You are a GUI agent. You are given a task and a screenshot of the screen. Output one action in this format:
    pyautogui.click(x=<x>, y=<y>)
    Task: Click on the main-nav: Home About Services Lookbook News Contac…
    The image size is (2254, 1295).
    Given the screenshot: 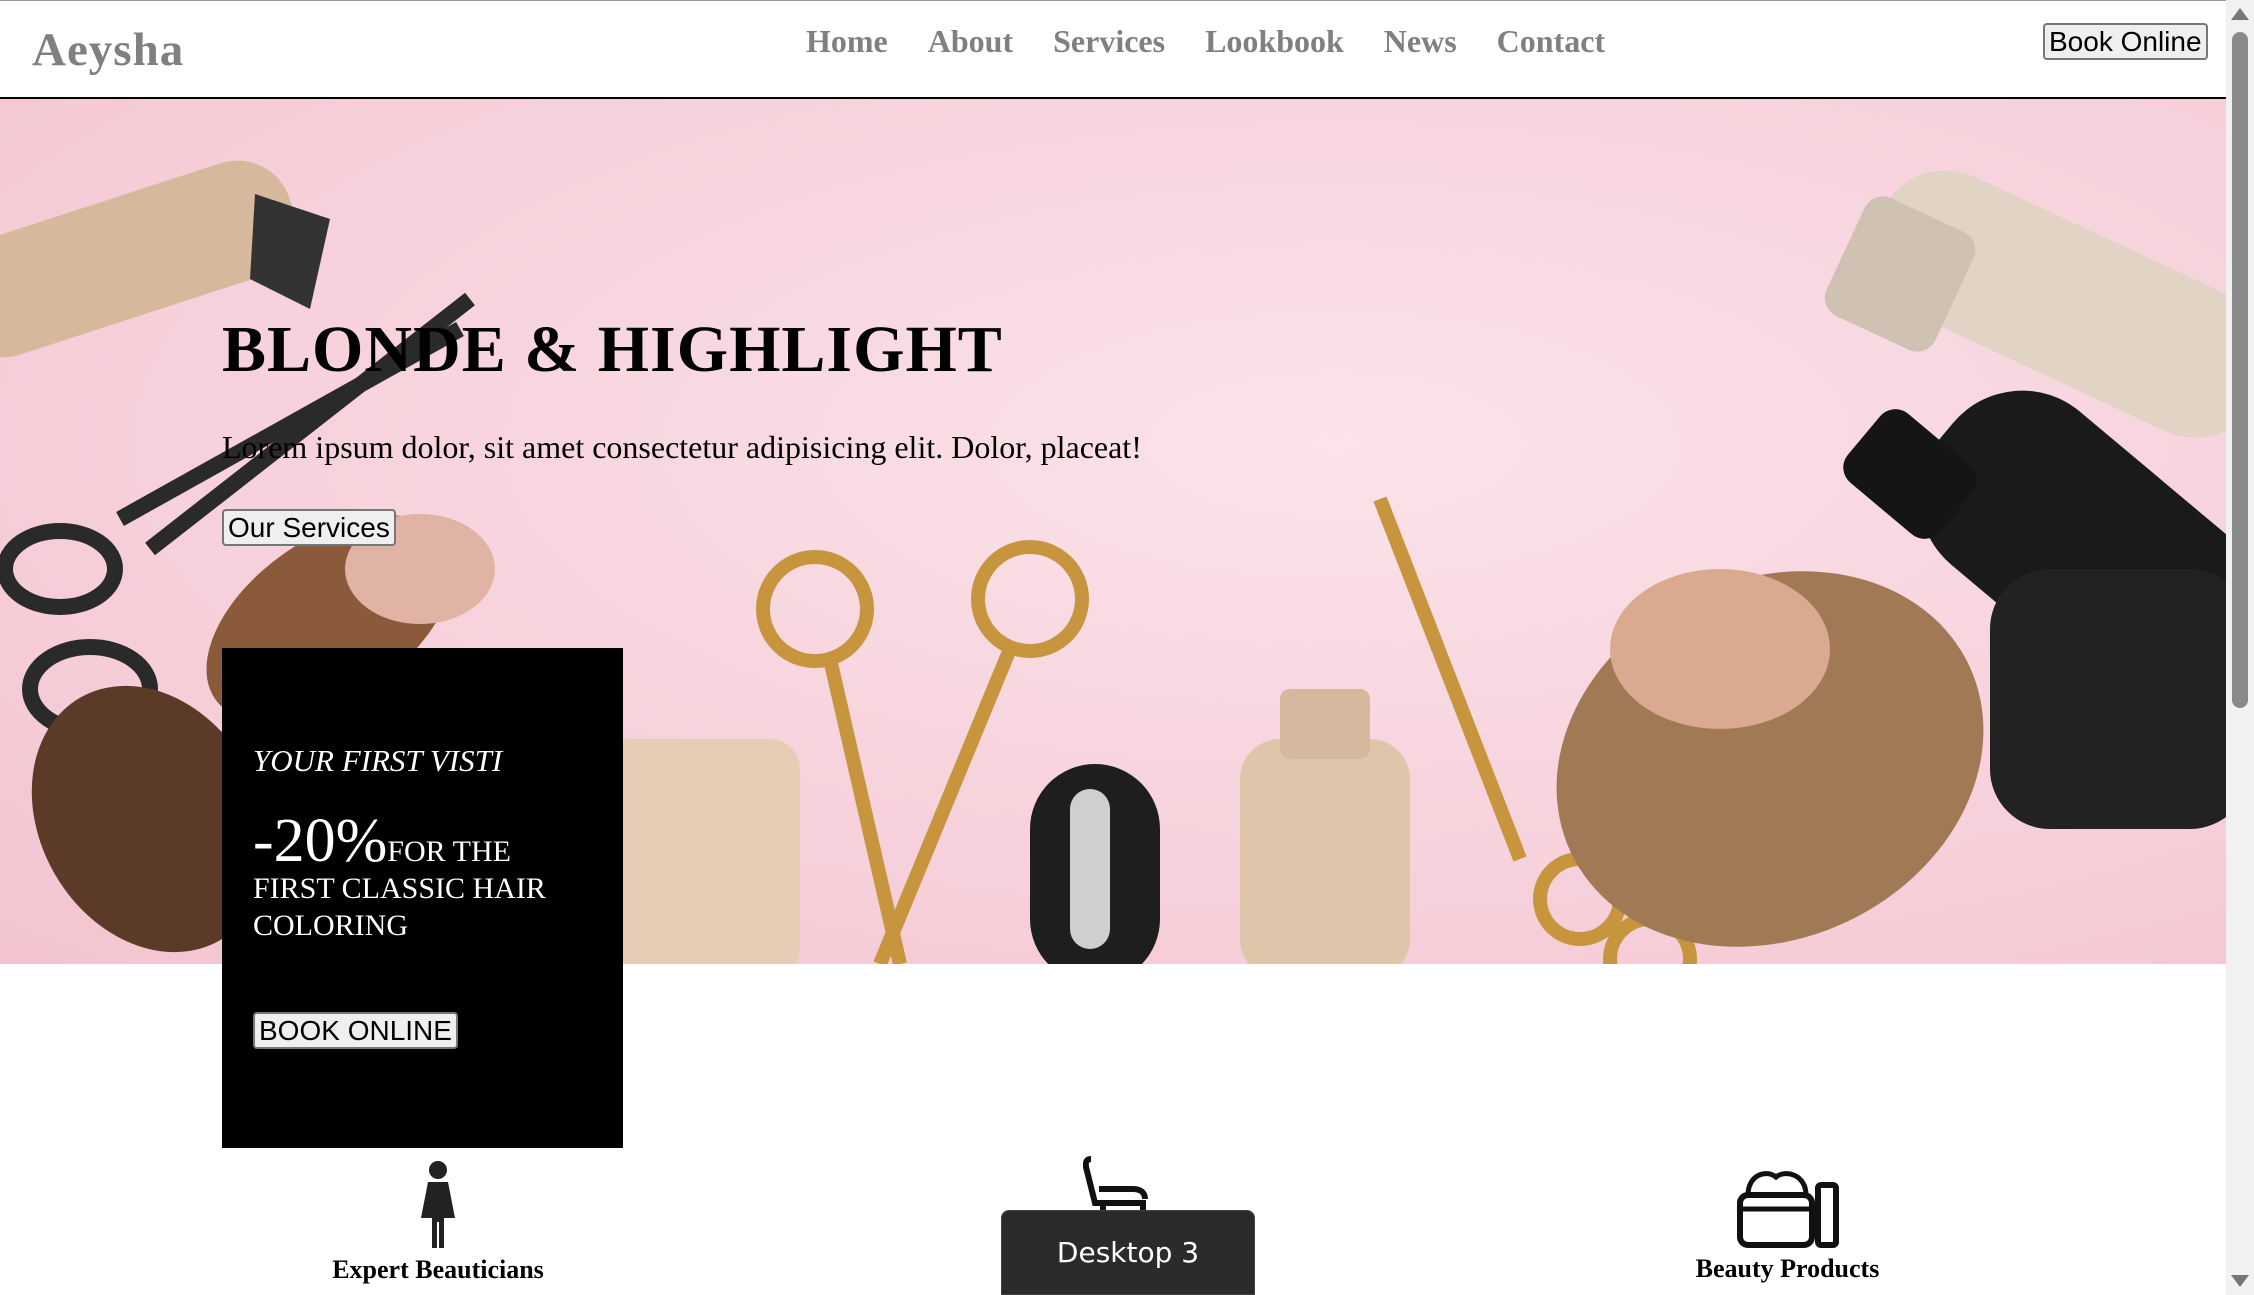 What is the action you would take?
    pyautogui.click(x=1205, y=41)
    